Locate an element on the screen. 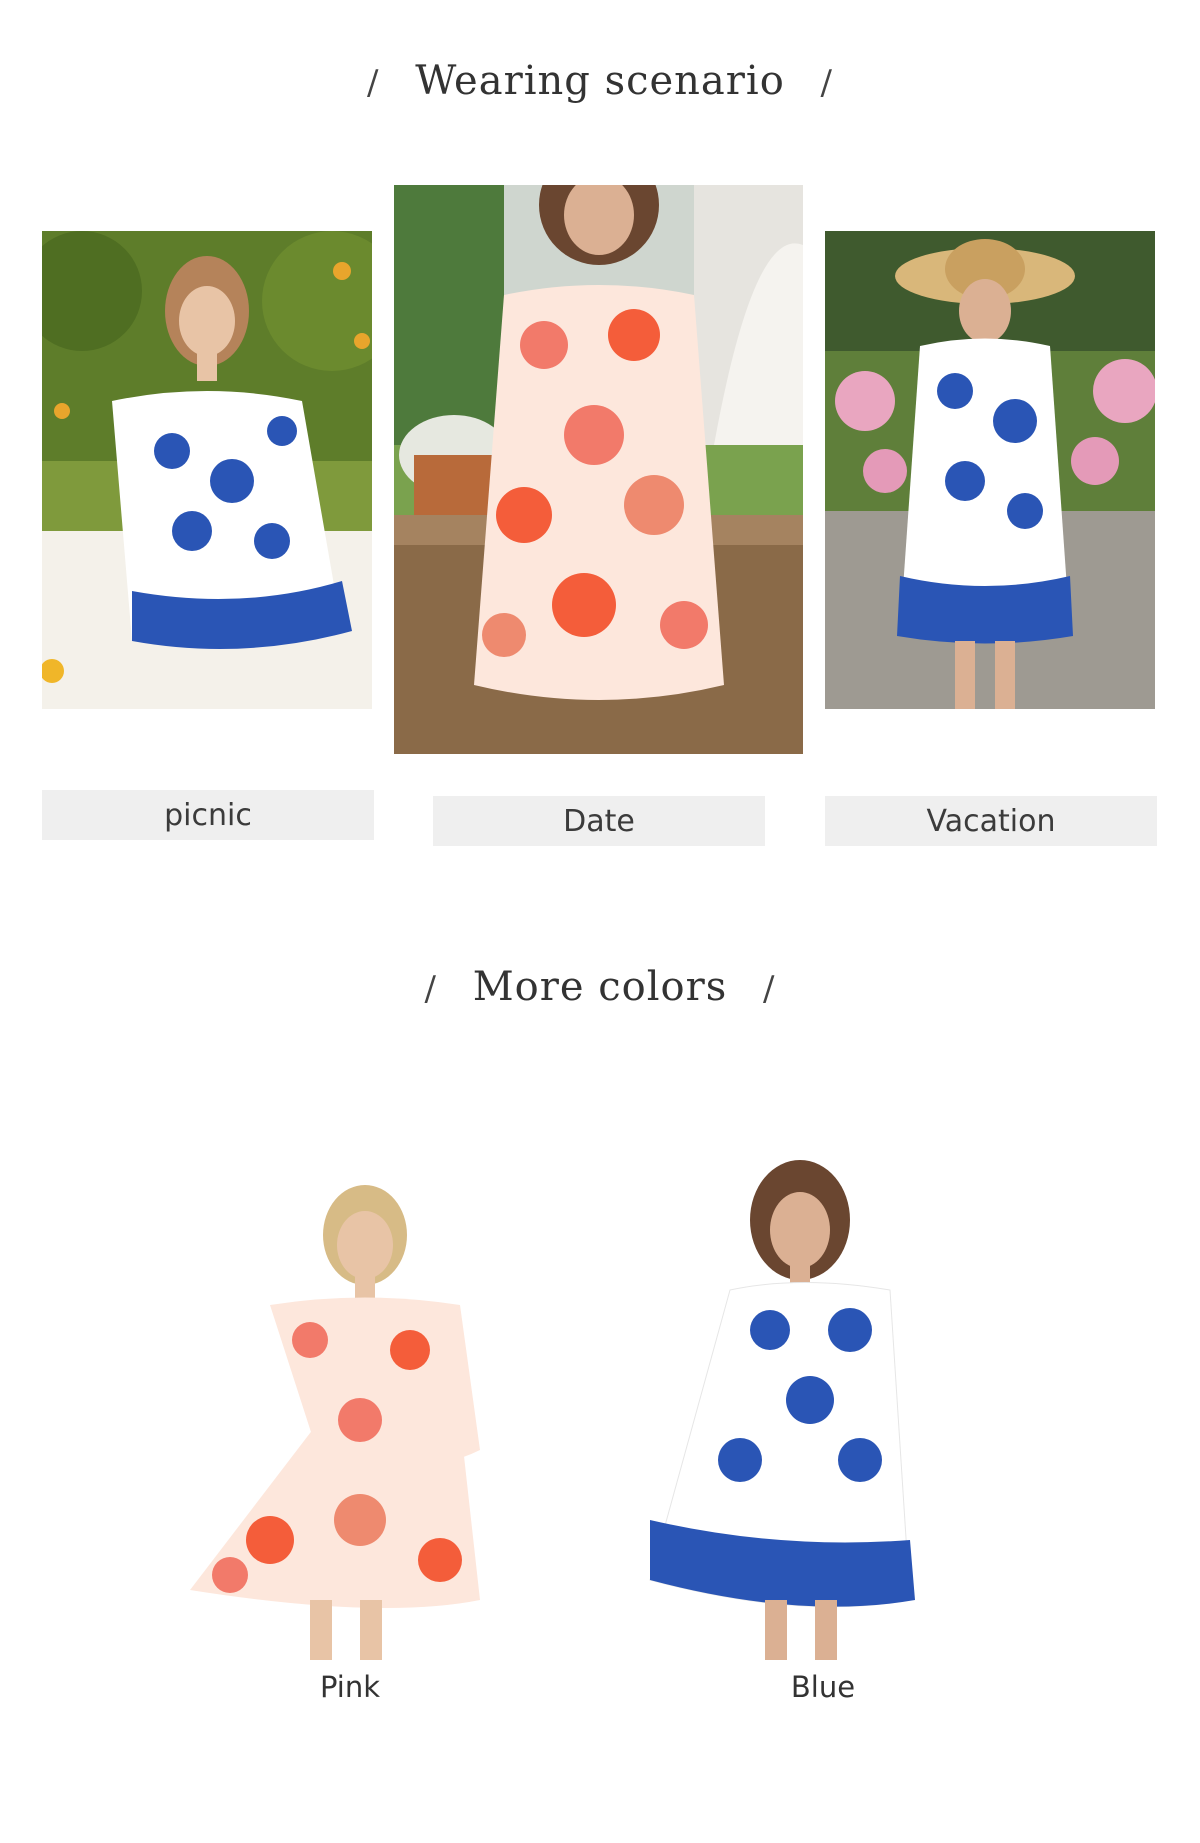  scenario-label-vacation-text: Vacation is located at coordinates (991, 821).